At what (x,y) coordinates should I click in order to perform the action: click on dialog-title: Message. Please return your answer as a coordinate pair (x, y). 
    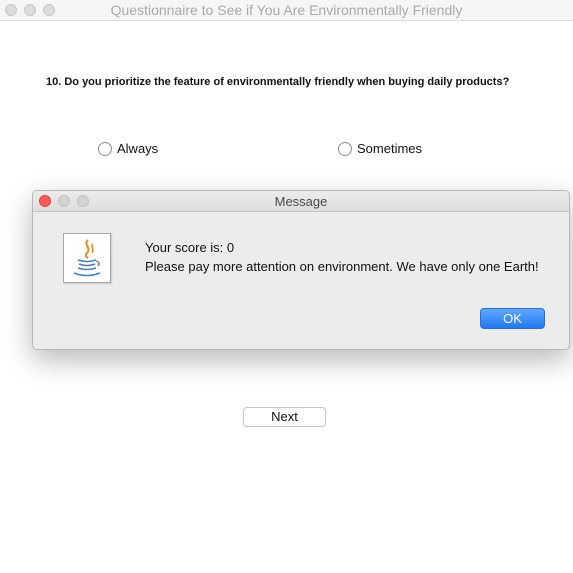
    Looking at the image, I should click on (301, 201).